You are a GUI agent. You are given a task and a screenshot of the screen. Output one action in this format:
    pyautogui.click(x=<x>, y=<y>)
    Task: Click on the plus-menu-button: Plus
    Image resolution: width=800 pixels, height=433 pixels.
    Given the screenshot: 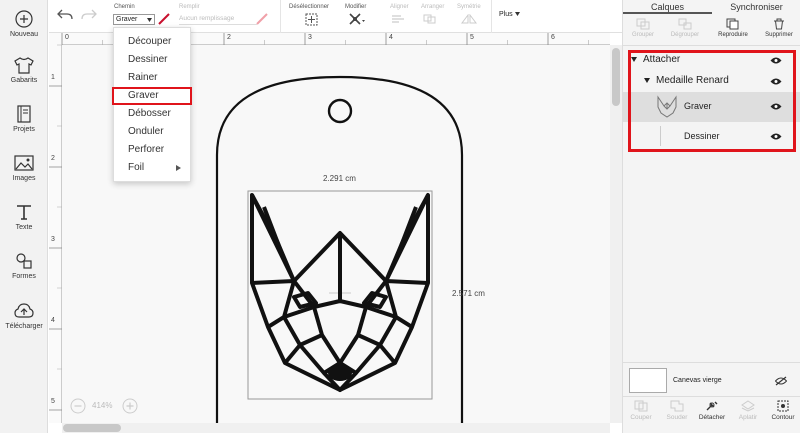 What is the action you would take?
    pyautogui.click(x=509, y=14)
    